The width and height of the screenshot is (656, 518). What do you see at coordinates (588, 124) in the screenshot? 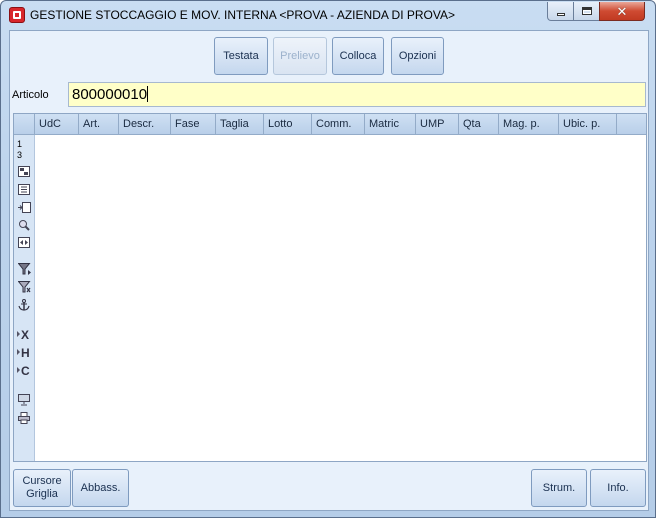
I see `column-header-ubic-p: Ubic. p.` at bounding box center [588, 124].